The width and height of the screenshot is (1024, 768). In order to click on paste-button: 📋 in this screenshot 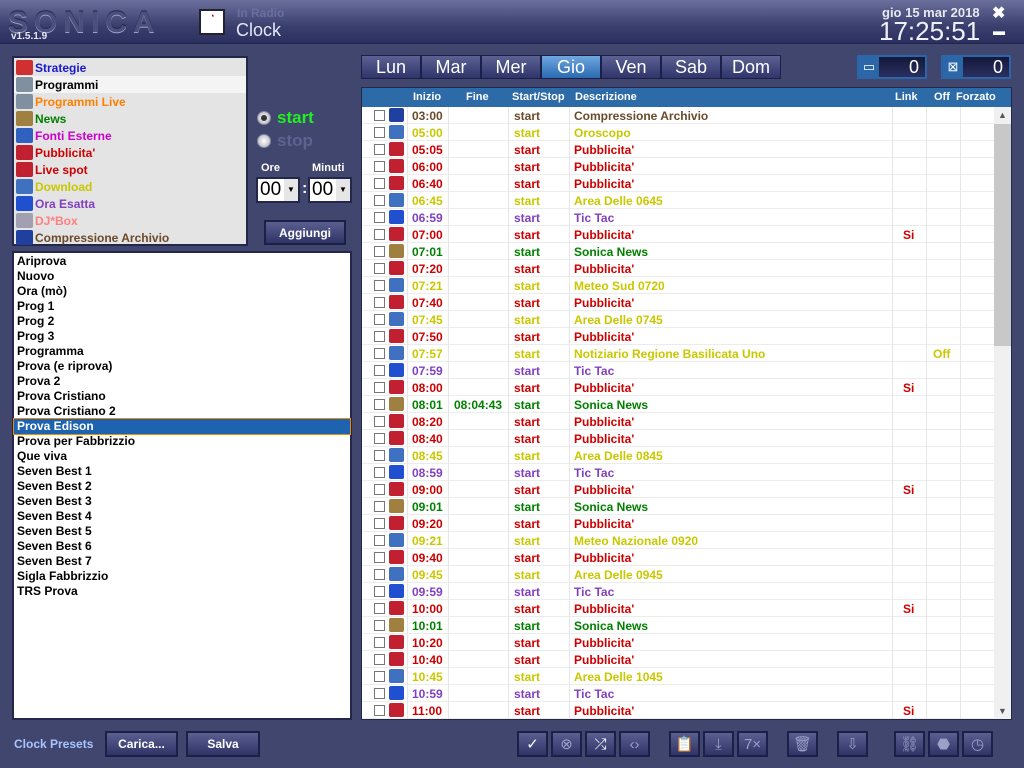, I will do `click(684, 744)`.